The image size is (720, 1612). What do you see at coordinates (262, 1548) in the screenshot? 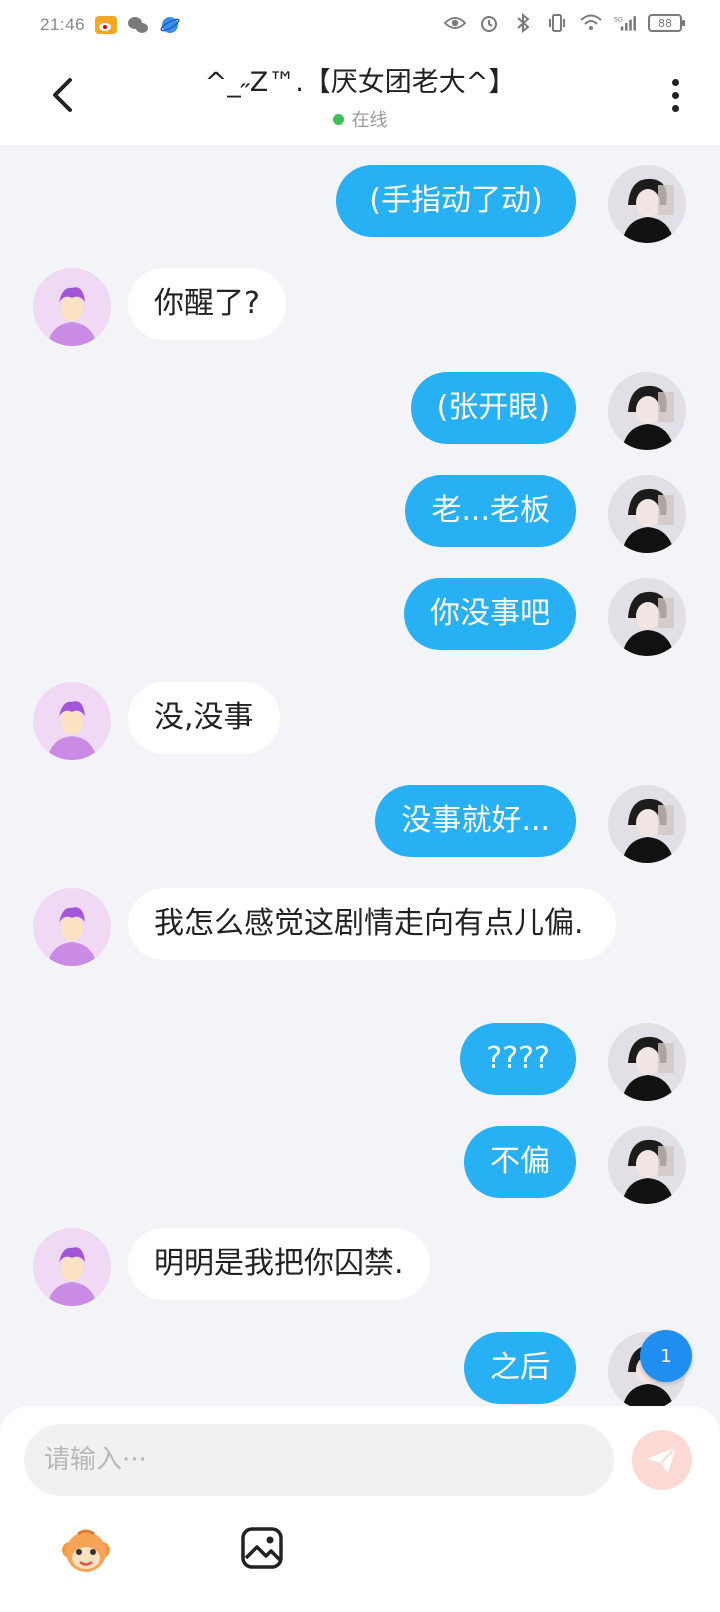
I see `image-icon` at bounding box center [262, 1548].